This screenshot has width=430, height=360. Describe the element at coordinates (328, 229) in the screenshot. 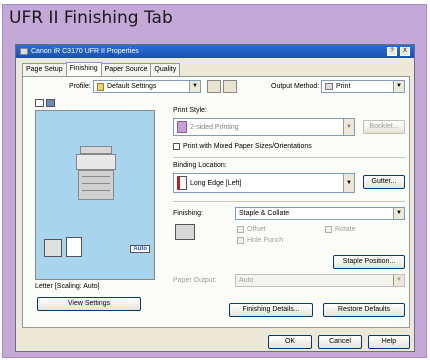

I see `rotate-box` at that location.